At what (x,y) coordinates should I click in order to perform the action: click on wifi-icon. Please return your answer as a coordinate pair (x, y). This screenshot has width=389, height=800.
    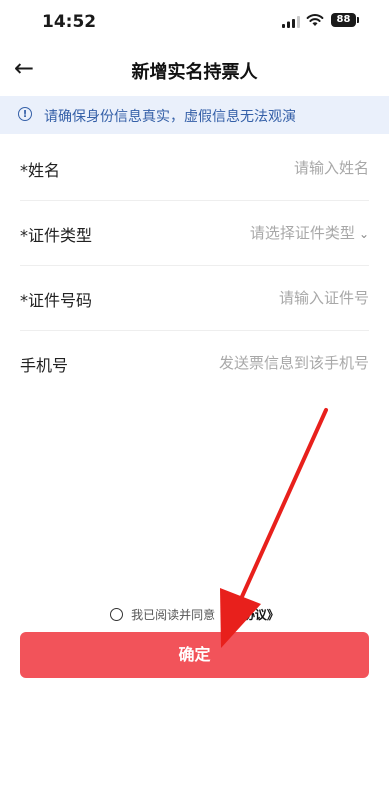
    Looking at the image, I should click on (315, 20).